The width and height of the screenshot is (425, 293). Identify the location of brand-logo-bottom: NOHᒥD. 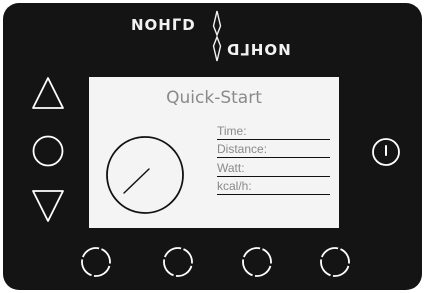
(258, 49).